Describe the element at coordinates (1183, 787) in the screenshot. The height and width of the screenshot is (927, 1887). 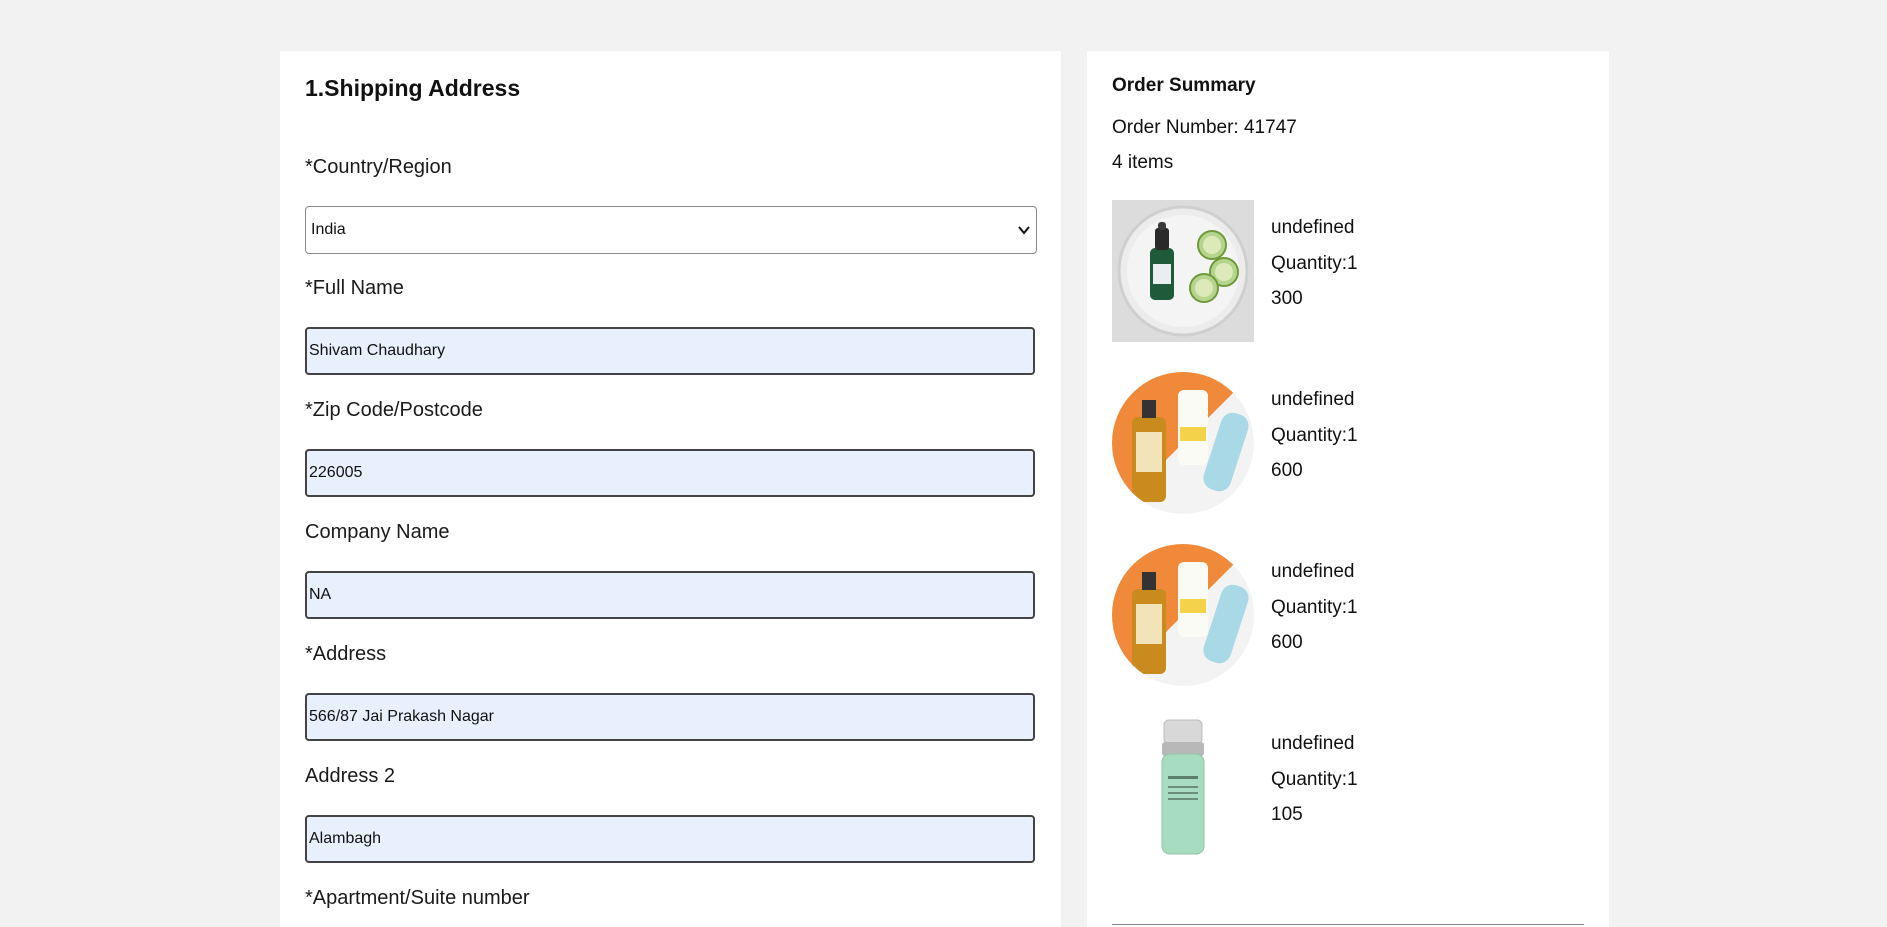
I see `green-pump-bottle-image` at that location.